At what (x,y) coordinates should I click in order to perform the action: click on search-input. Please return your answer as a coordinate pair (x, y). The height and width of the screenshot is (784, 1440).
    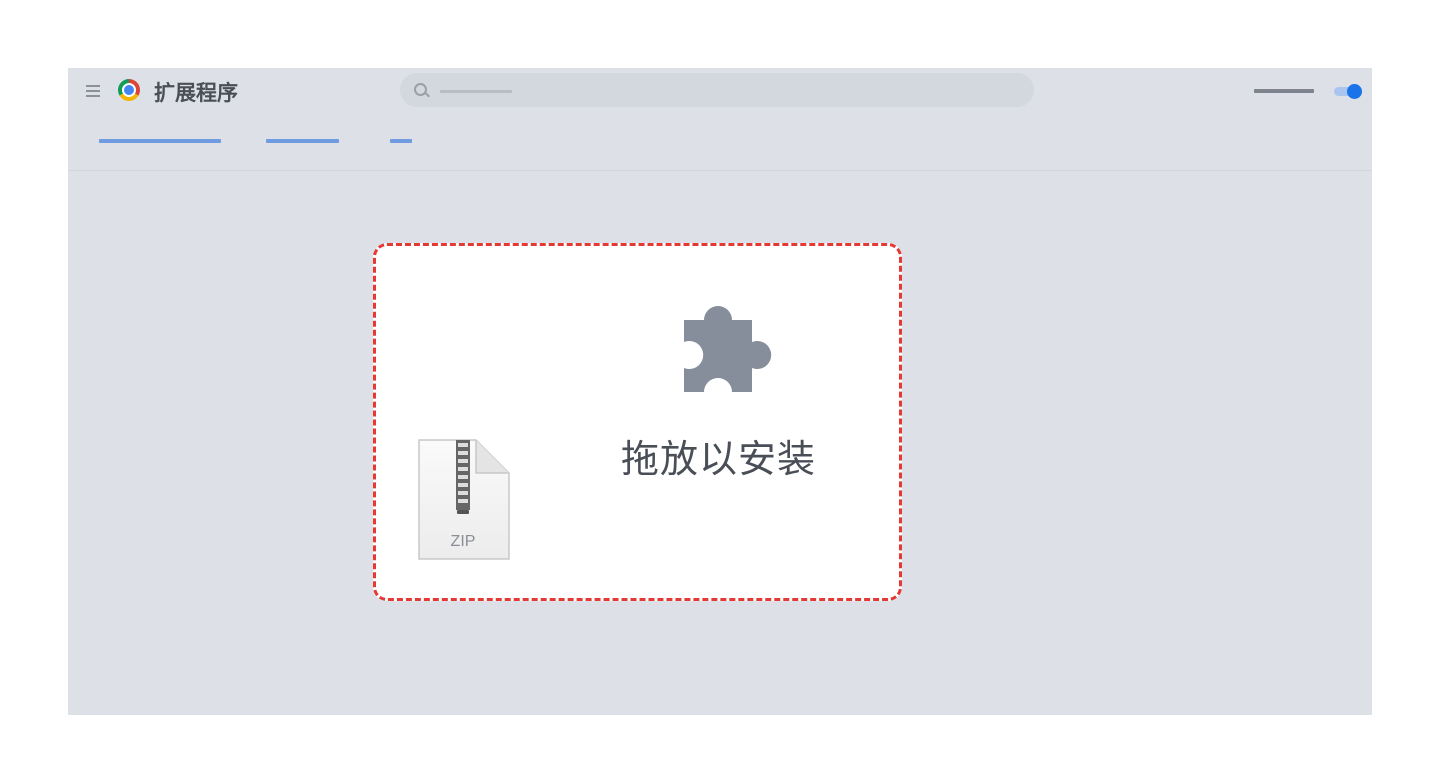
    Looking at the image, I should click on (717, 90).